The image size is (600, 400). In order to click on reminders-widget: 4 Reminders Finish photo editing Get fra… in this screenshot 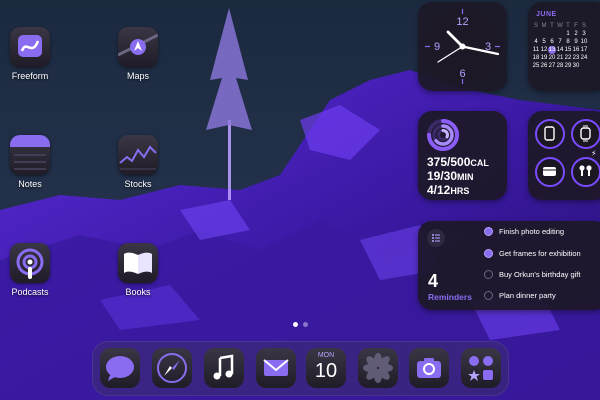, I will do `click(509, 265)`.